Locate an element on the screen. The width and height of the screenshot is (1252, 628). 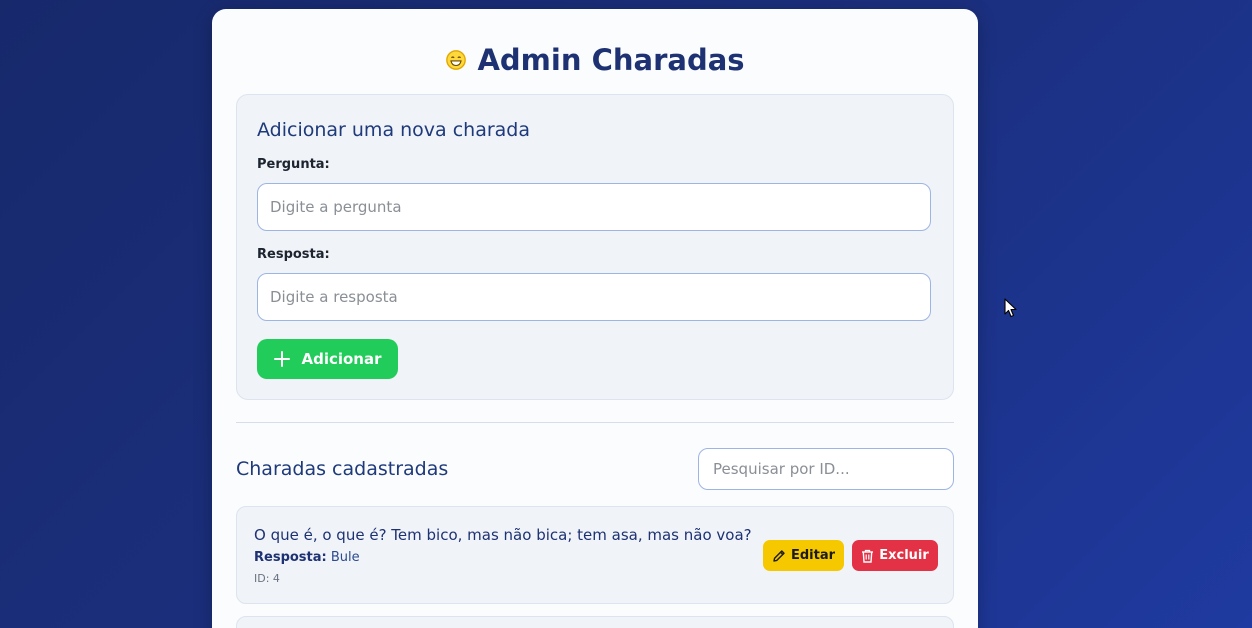
answer-input is located at coordinates (594, 297).